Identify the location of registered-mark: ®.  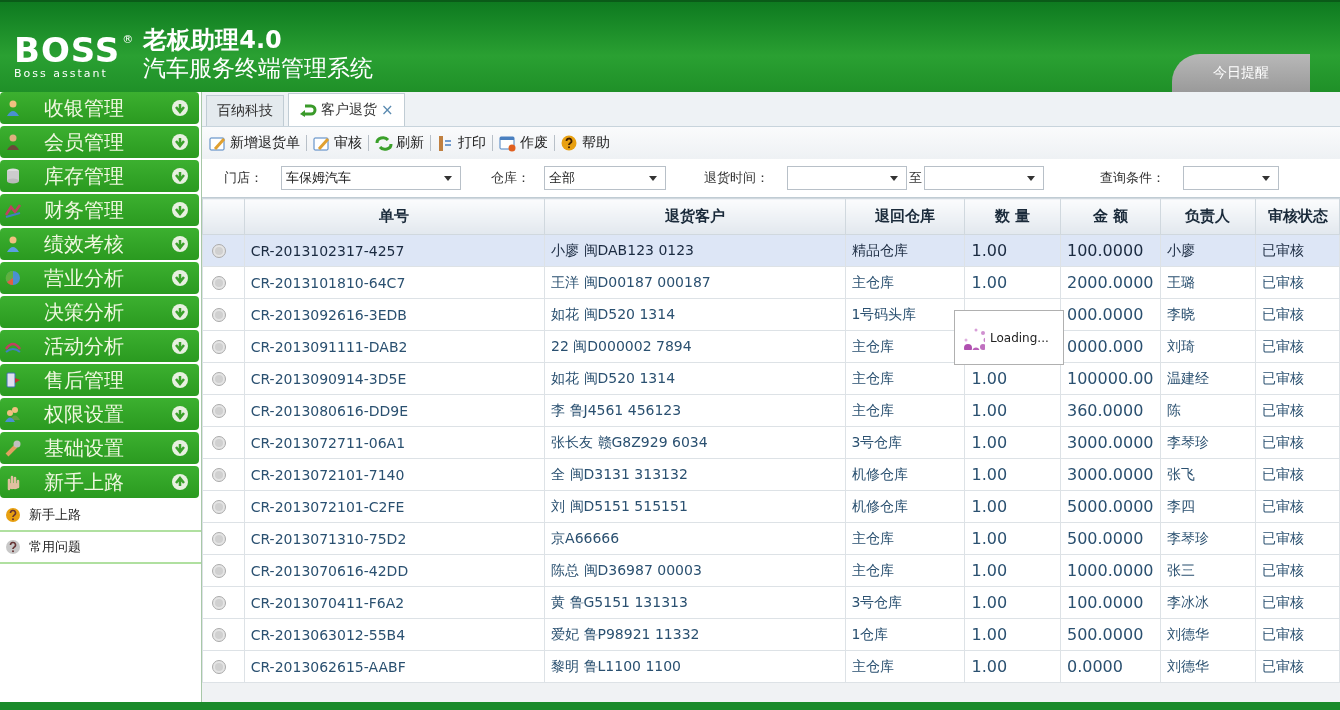
(128, 39).